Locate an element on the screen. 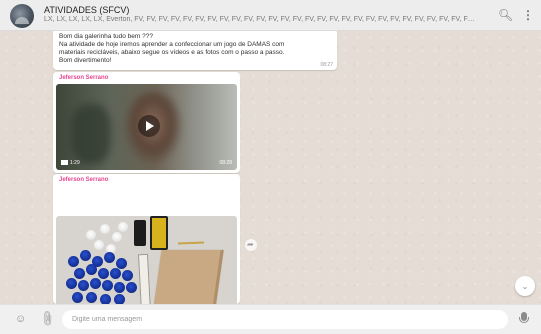 This screenshot has height=334, width=541. ruler is located at coordinates (145, 278).